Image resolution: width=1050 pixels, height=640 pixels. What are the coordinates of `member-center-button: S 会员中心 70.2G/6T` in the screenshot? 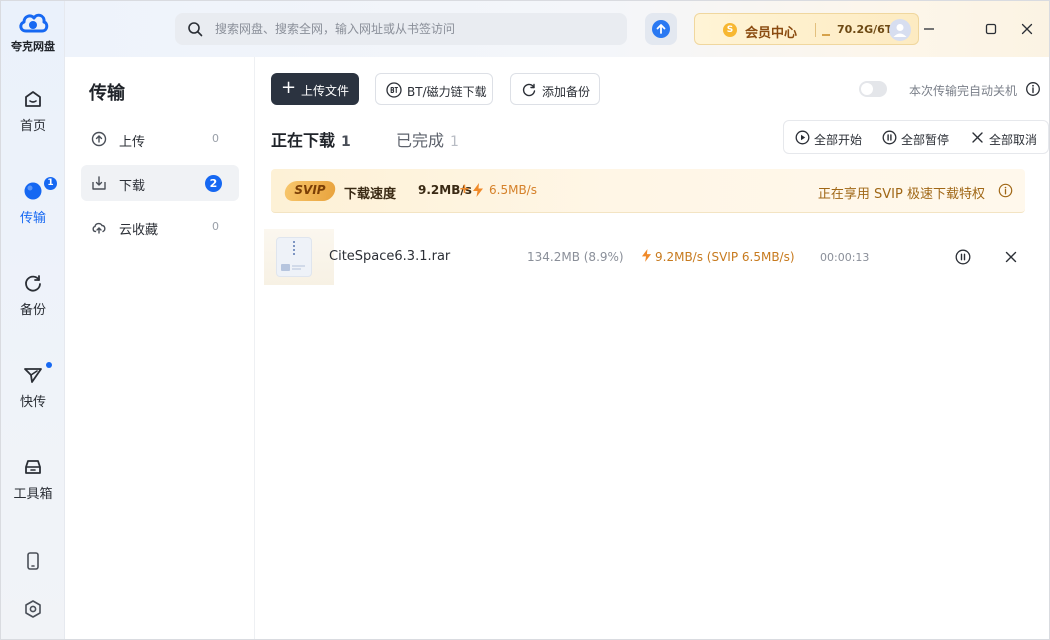 It's located at (806, 29).